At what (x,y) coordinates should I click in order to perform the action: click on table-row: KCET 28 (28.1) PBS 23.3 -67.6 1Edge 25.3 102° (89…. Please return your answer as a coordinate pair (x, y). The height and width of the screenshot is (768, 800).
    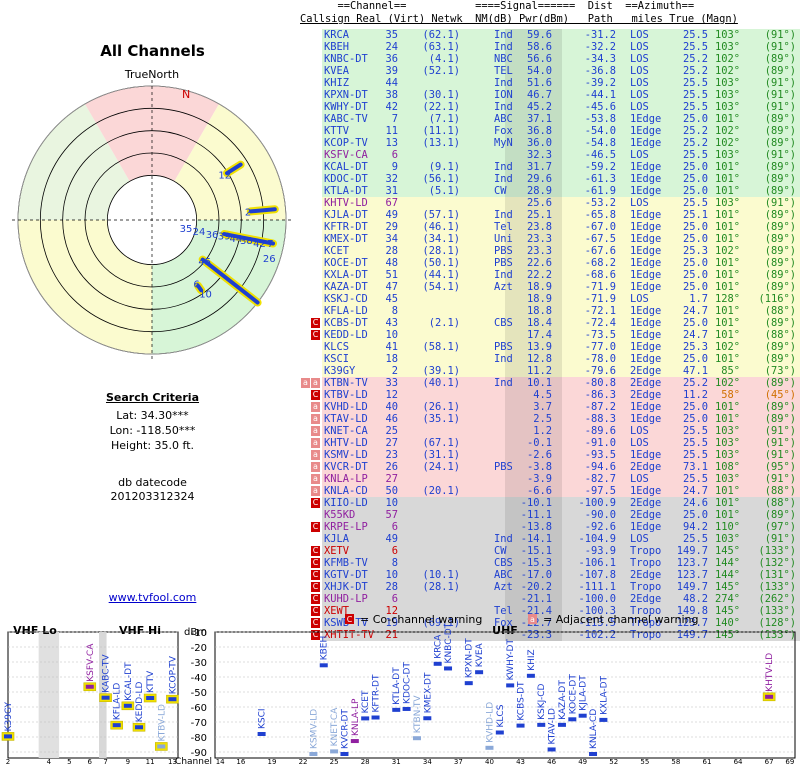
    Looking at the image, I should click on (550, 251).